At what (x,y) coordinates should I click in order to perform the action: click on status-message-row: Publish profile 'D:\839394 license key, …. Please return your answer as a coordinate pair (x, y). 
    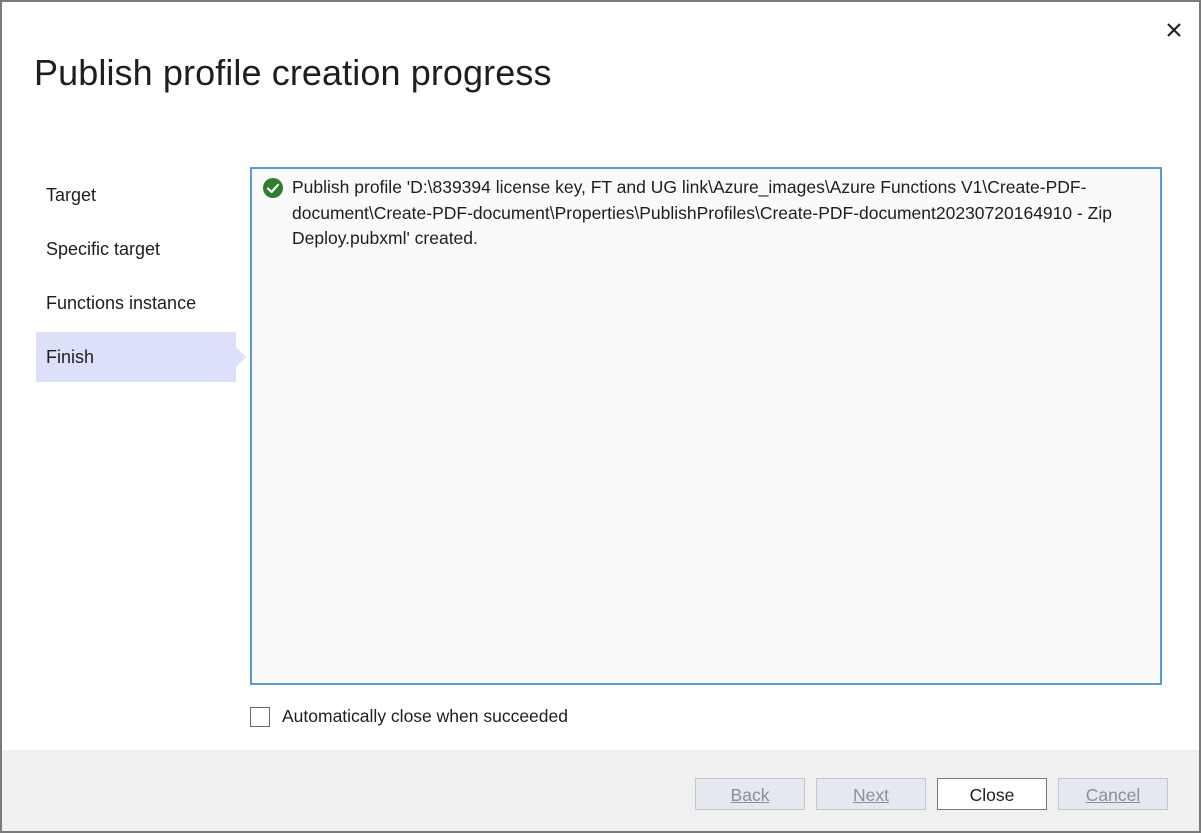
    Looking at the image, I should click on (707, 213).